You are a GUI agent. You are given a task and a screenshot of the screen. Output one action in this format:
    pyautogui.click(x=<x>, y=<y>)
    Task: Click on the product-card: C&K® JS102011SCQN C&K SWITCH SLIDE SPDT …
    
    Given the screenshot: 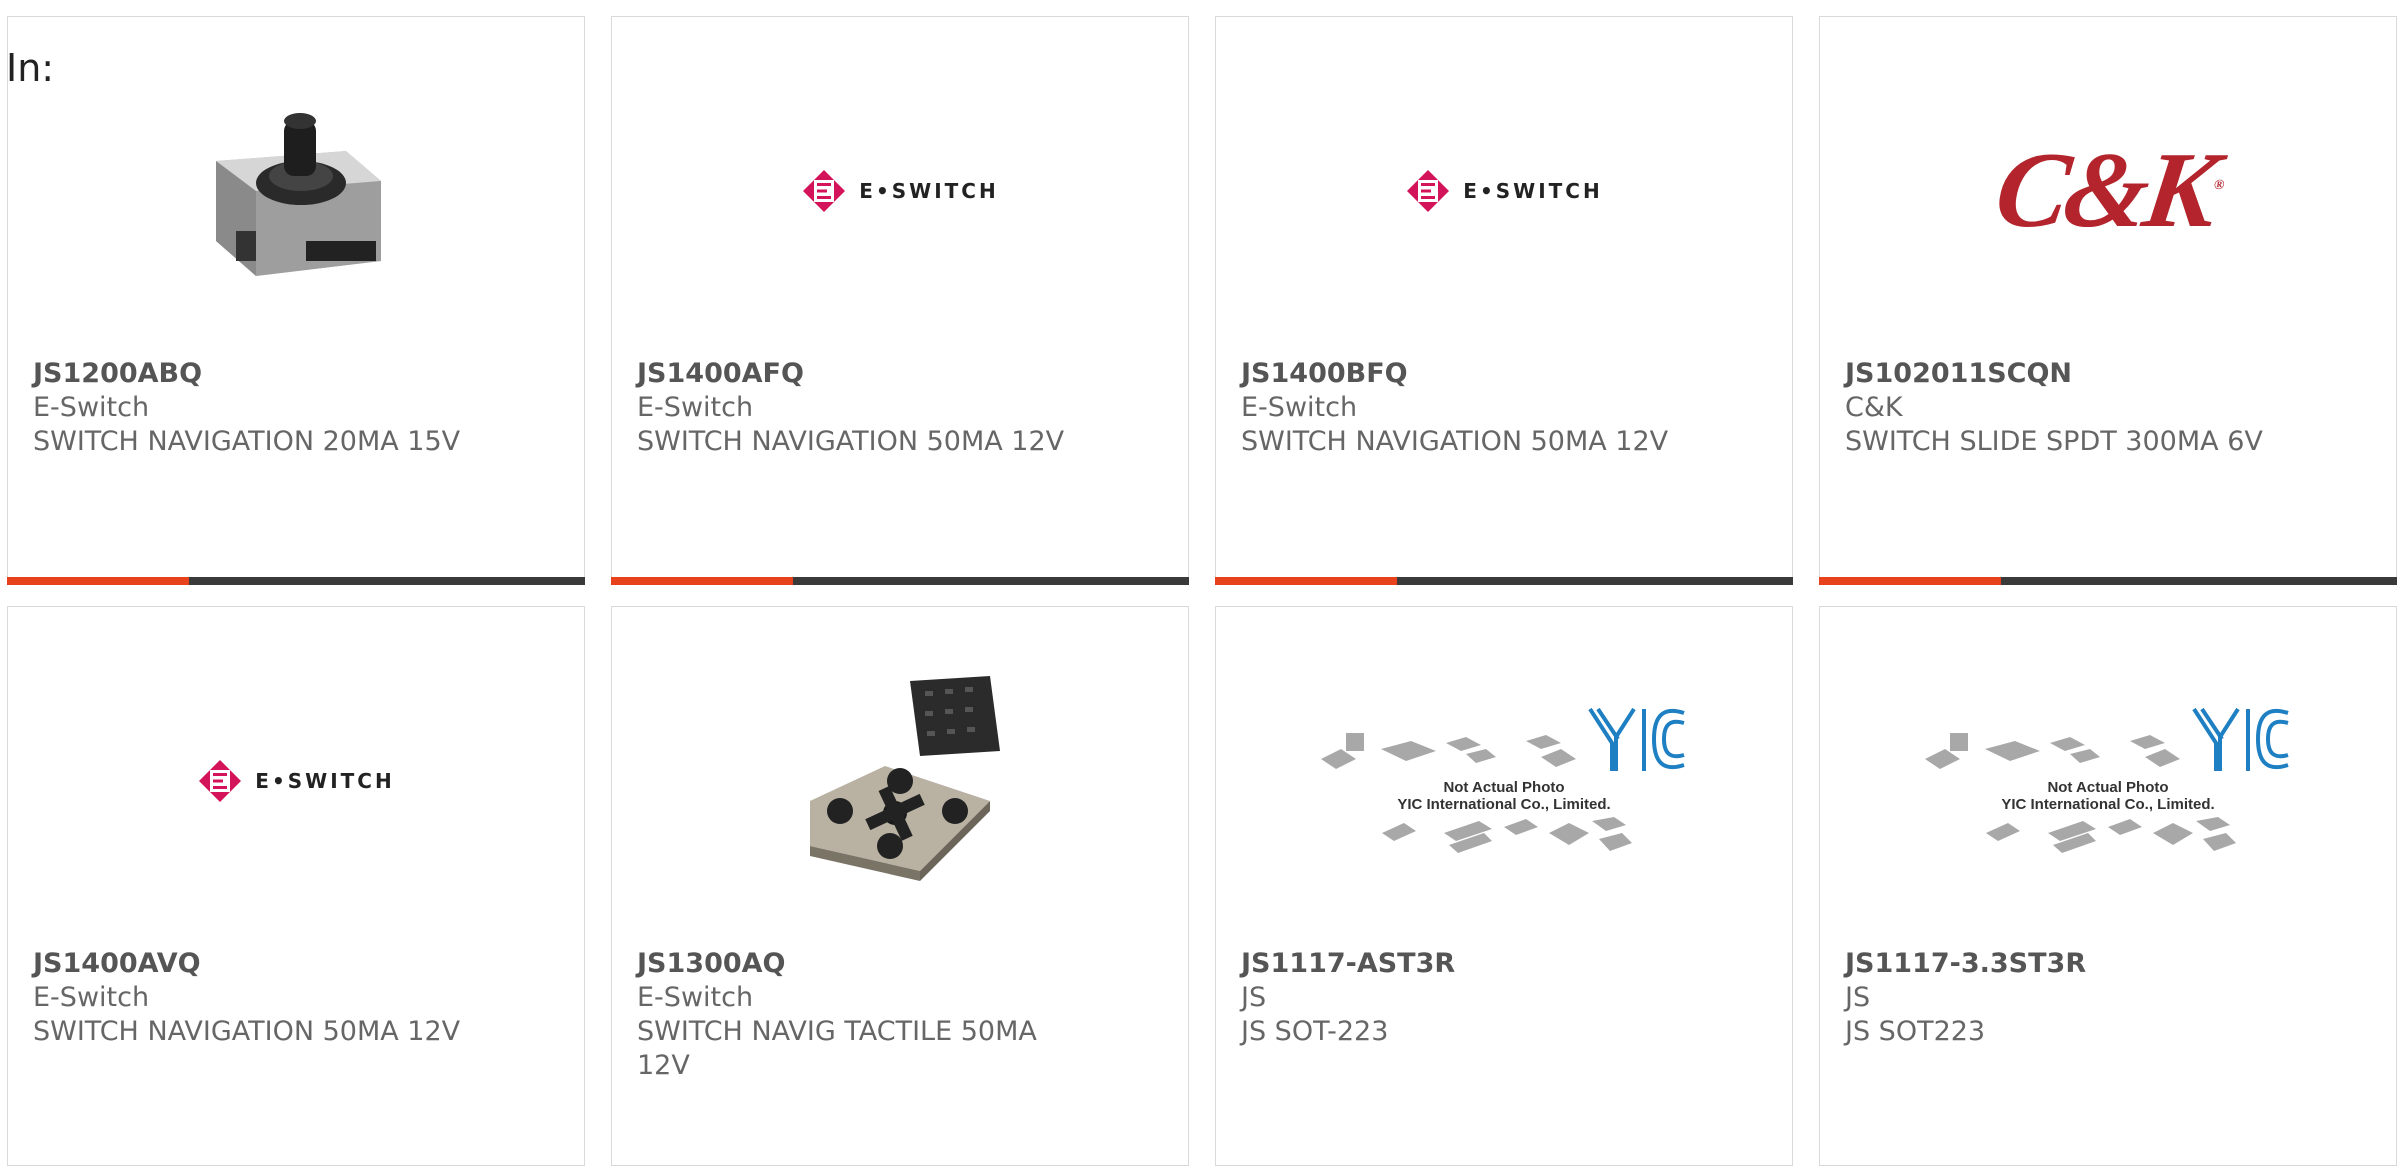 What is the action you would take?
    pyautogui.click(x=2108, y=300)
    